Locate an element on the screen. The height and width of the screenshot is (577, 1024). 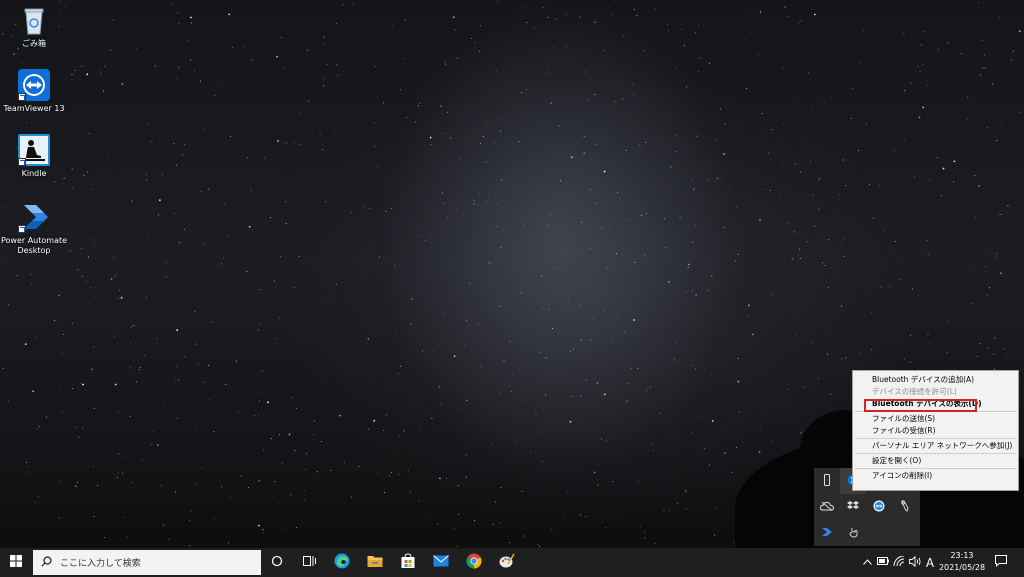
onedrive-offline-icon is located at coordinates (827, 507).